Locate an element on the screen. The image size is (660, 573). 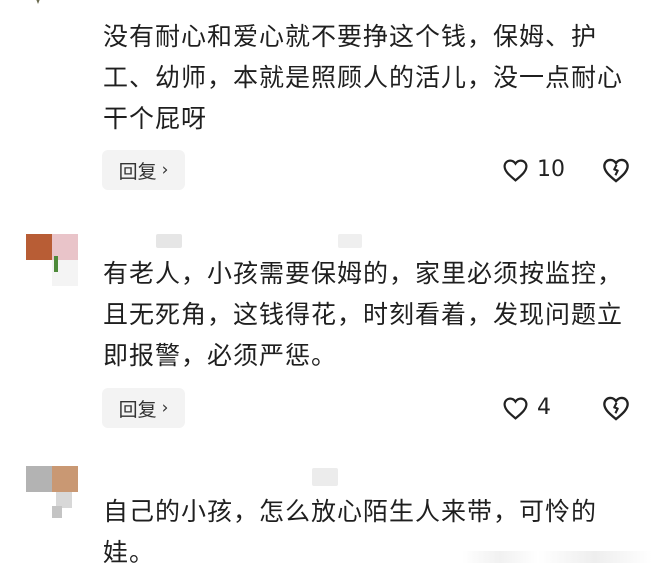
like-button: 4 is located at coordinates (526, 407).